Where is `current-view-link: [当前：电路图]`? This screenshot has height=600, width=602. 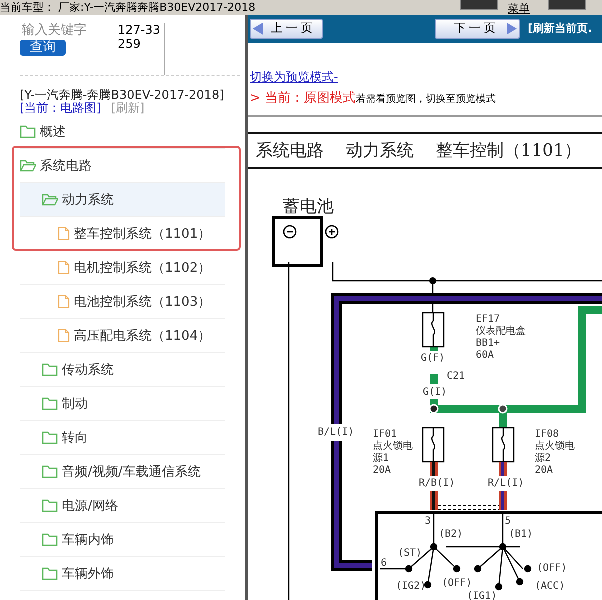
current-view-link: [当前：电路图] is located at coordinates (61, 108).